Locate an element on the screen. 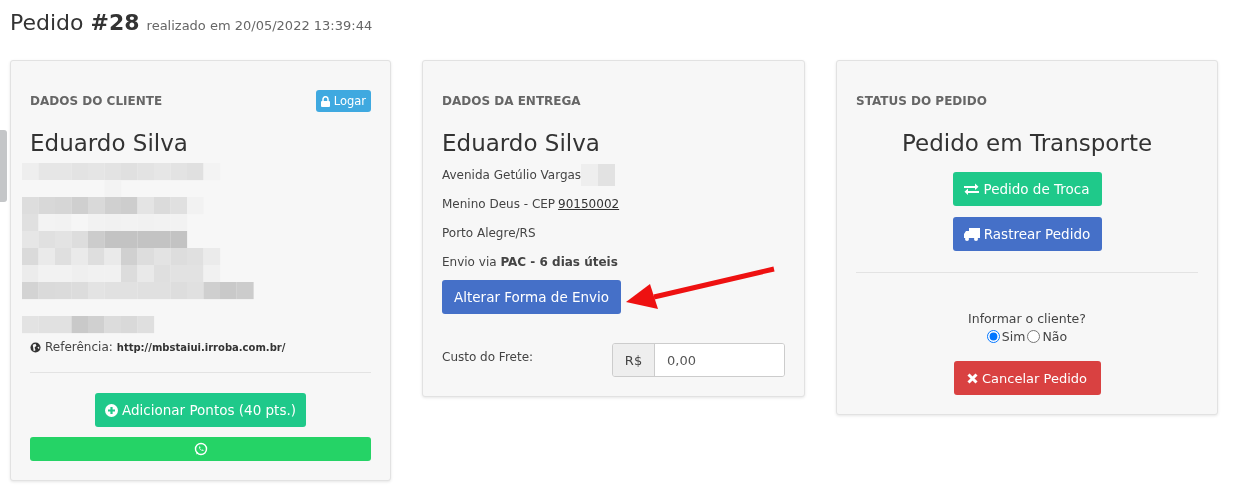  change-shipping-button: Alterar Forma de Envio is located at coordinates (532, 297).